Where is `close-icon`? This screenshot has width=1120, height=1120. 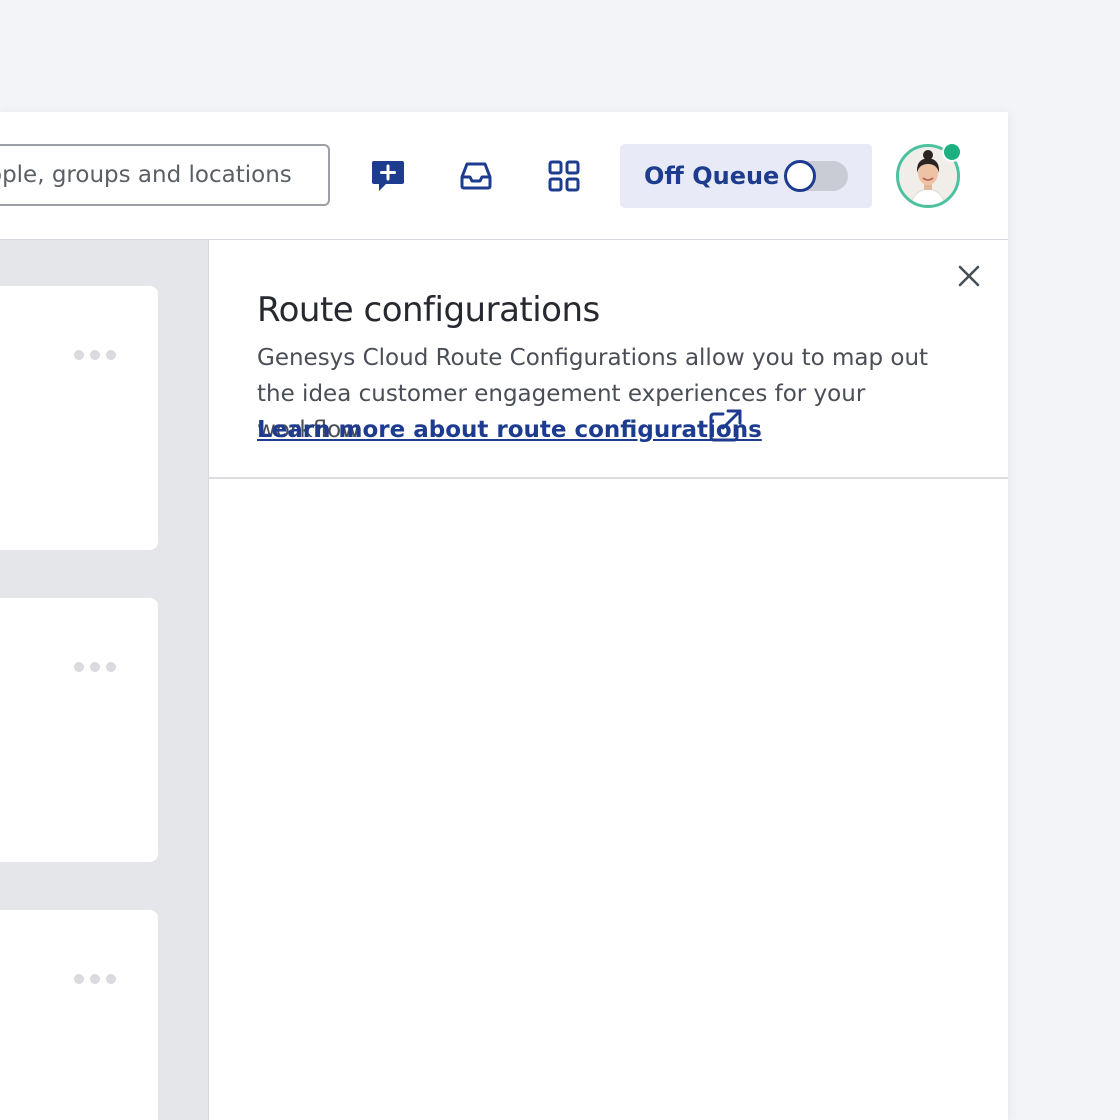
close-icon is located at coordinates (969, 276).